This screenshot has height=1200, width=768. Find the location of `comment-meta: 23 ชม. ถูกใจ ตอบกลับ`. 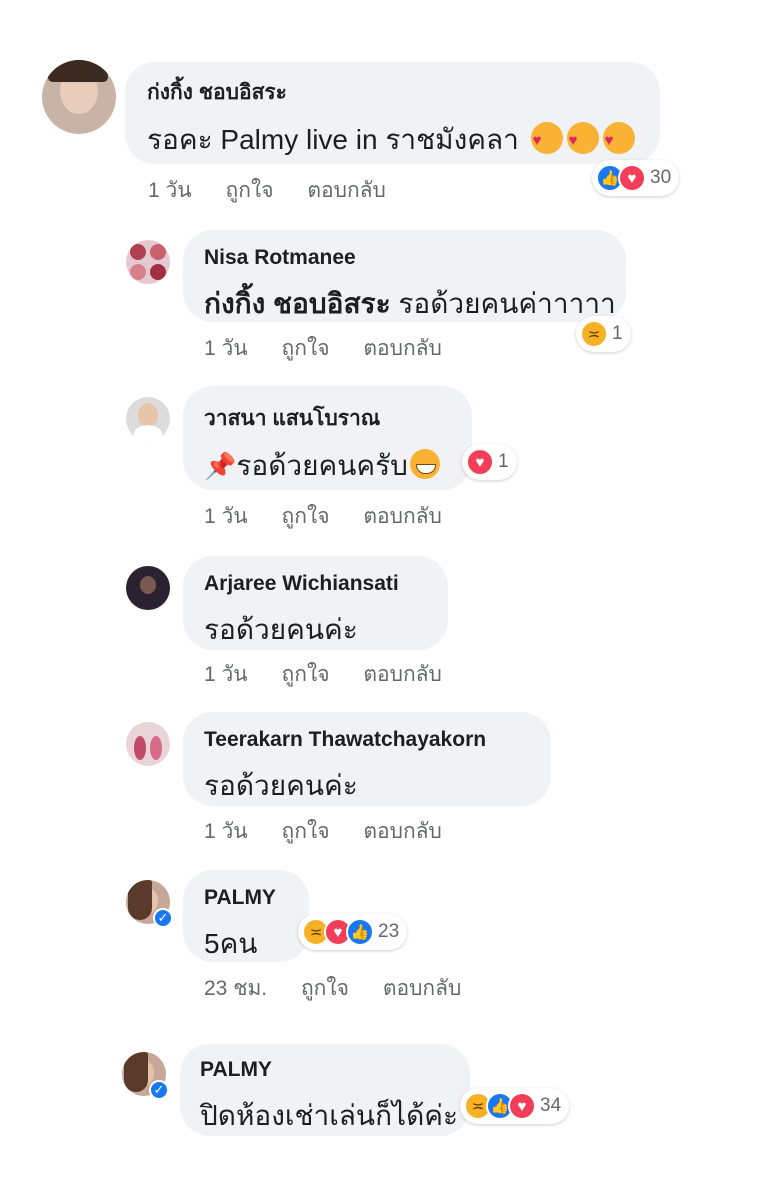

comment-meta: 23 ชม. ถูกใจ ตอบกลับ is located at coordinates (346, 988).